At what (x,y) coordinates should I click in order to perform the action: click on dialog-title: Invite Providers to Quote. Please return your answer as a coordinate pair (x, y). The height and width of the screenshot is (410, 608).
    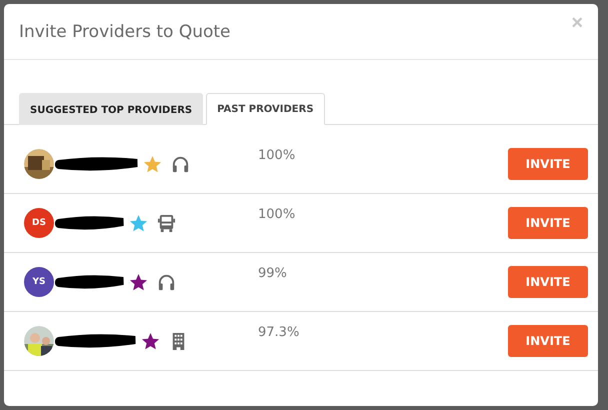
    Looking at the image, I should click on (125, 32).